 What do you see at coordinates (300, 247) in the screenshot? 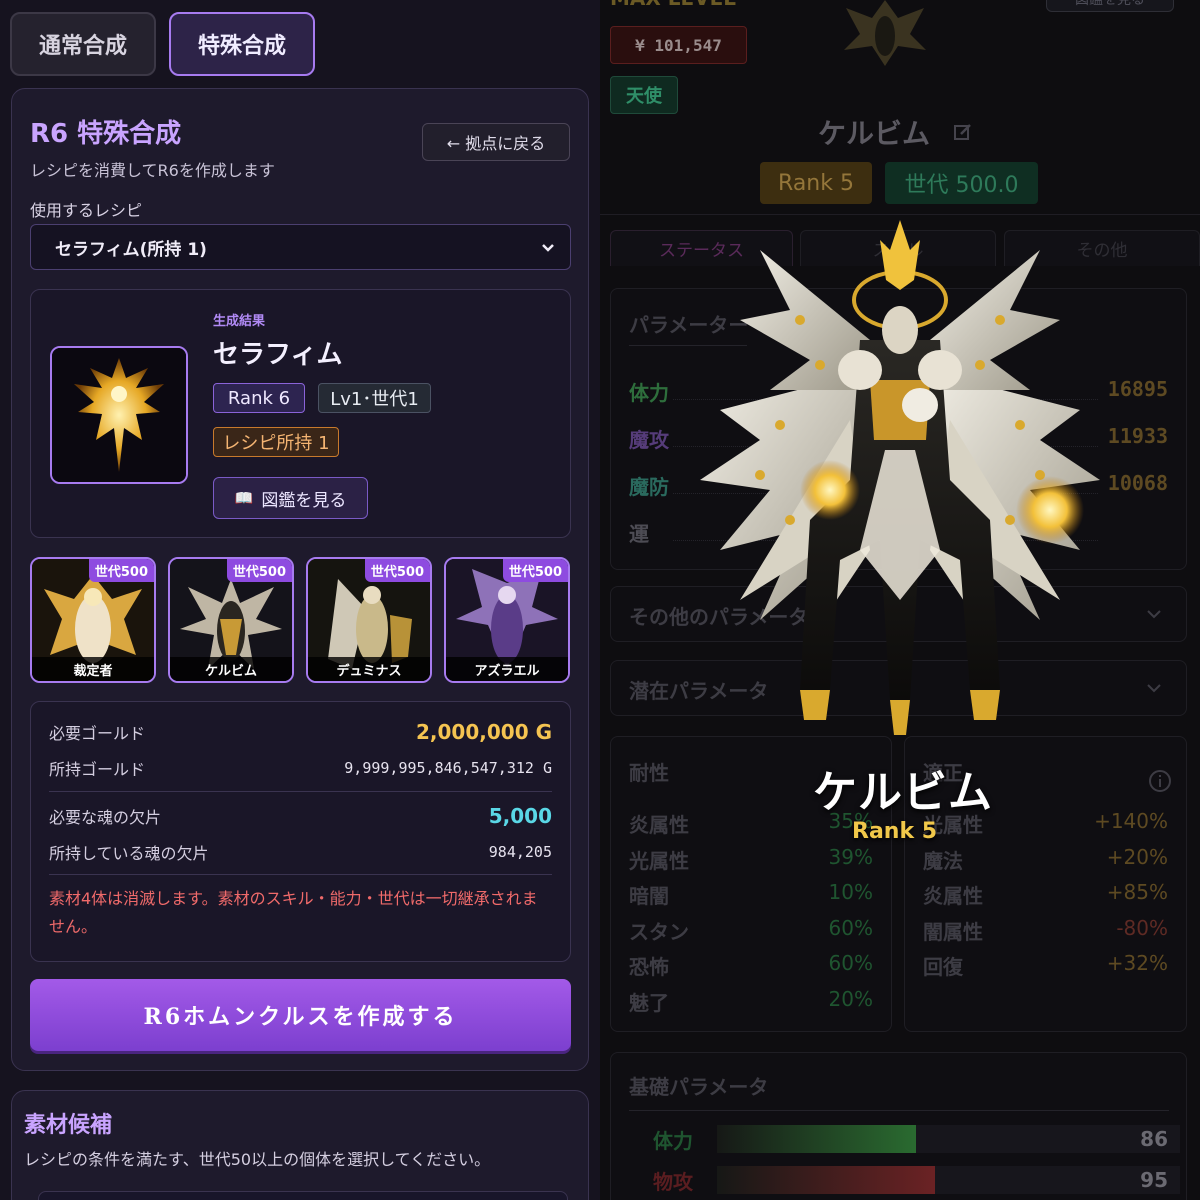
I see `recipe-select: セラフィム(所持 1)` at bounding box center [300, 247].